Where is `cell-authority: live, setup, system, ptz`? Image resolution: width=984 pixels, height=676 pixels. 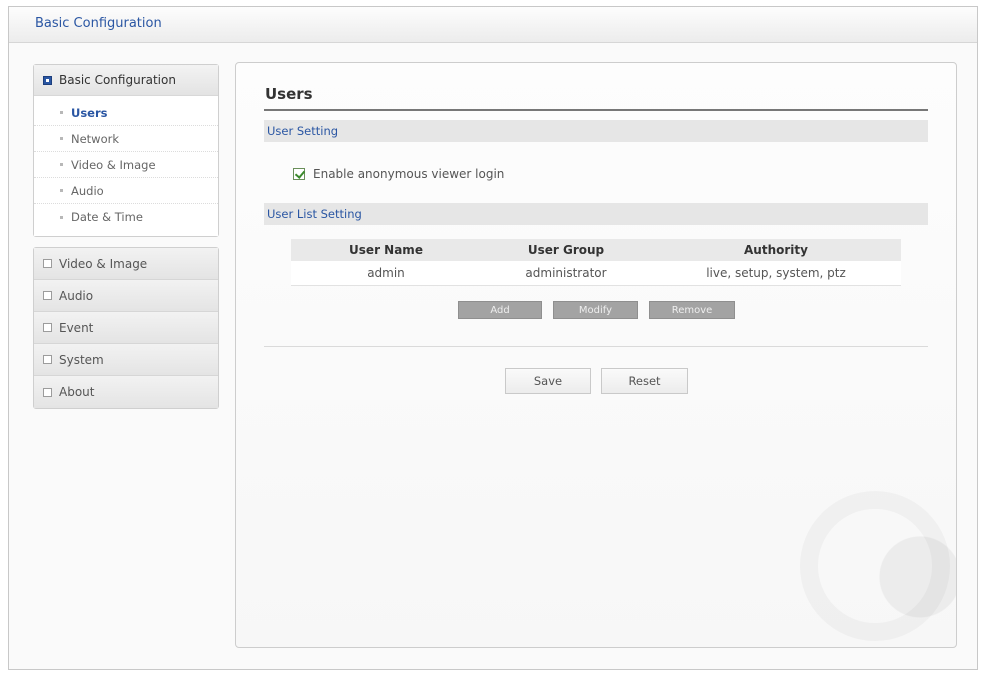 cell-authority: live, setup, system, ptz is located at coordinates (776, 273).